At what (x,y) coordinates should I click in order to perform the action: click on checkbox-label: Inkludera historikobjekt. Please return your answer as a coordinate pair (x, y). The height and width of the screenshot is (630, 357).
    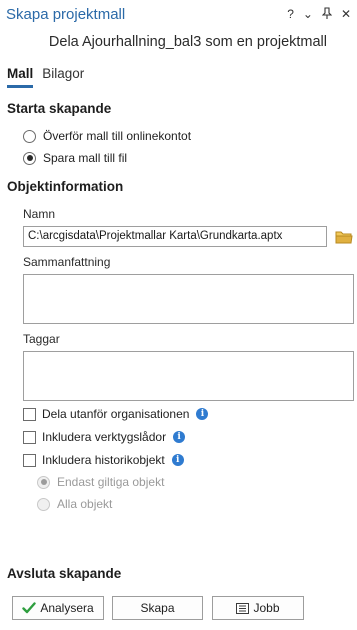
    Looking at the image, I should click on (103, 460).